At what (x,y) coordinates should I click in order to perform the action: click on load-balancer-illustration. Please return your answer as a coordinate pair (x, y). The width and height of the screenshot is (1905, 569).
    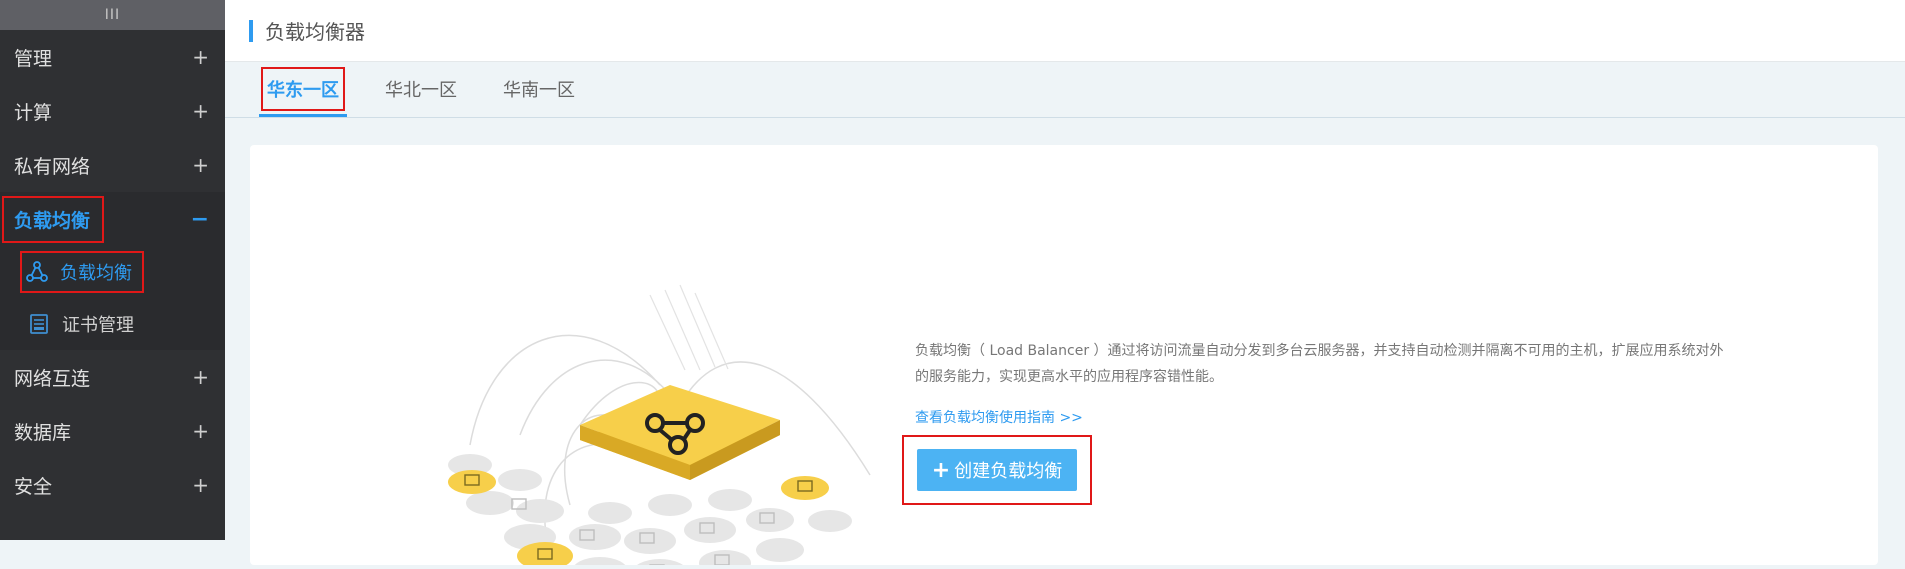
    Looking at the image, I should click on (660, 422).